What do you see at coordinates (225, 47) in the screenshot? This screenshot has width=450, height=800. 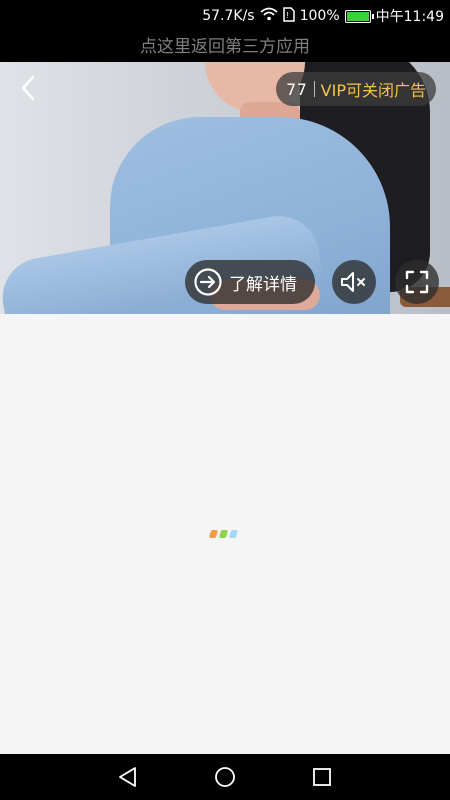 I see `return-to-app-bar: 点这里返回第三方应用` at bounding box center [225, 47].